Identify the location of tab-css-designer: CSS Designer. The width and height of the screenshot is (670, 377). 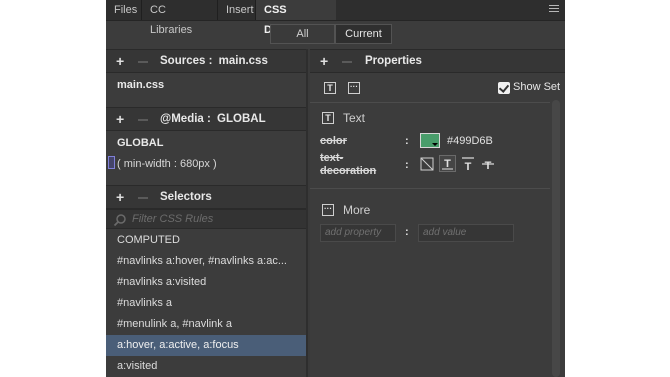
(296, 18).